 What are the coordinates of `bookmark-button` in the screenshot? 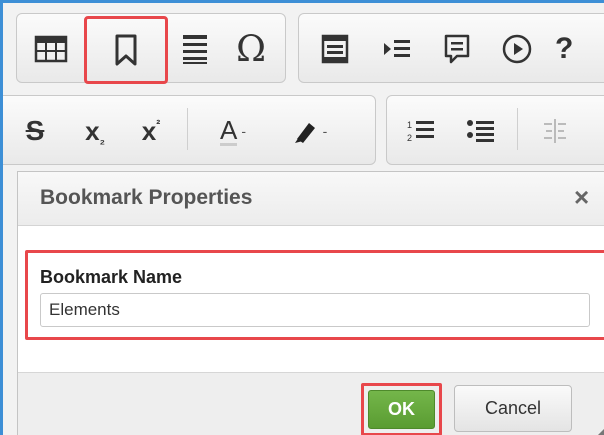 It's located at (126, 50).